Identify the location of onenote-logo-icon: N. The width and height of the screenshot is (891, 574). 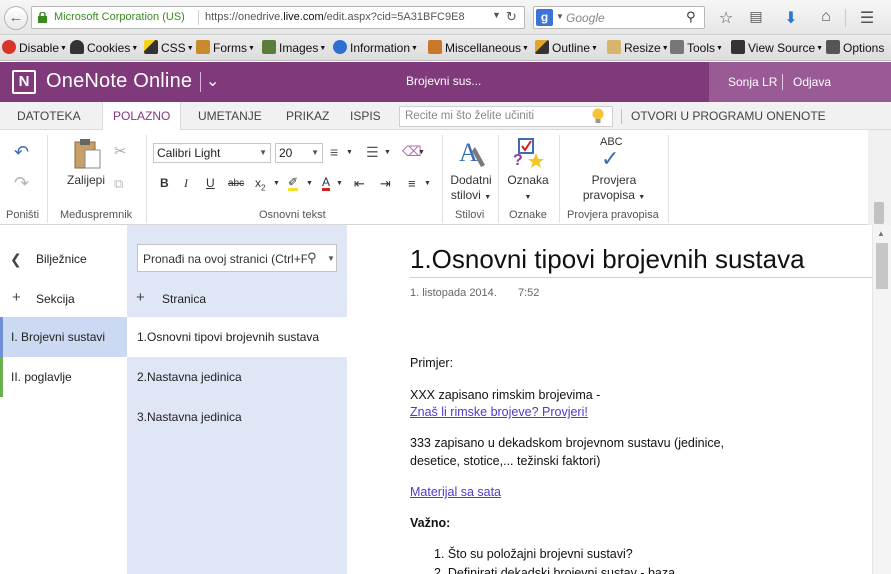
(24, 82).